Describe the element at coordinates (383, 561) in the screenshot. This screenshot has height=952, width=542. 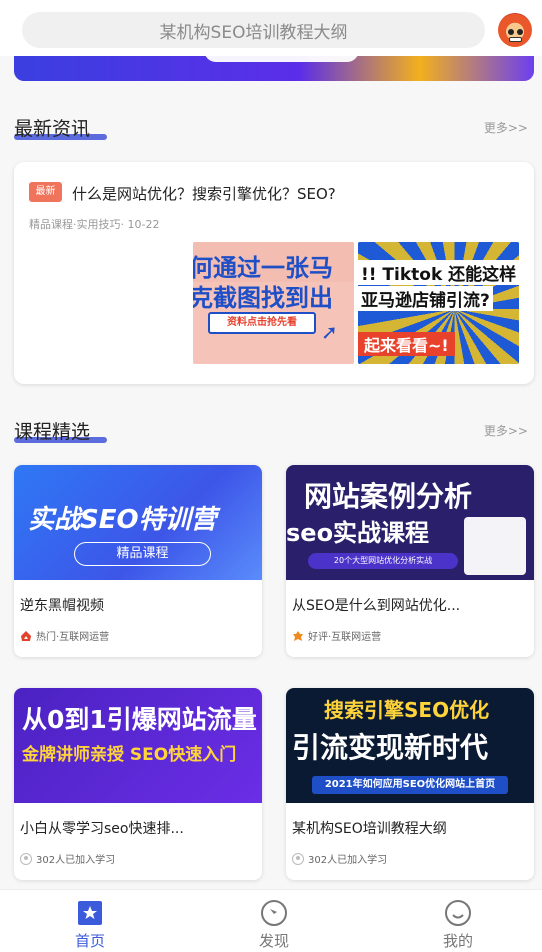
I see `cover-caption: 20个大型网站优化分析实战` at that location.